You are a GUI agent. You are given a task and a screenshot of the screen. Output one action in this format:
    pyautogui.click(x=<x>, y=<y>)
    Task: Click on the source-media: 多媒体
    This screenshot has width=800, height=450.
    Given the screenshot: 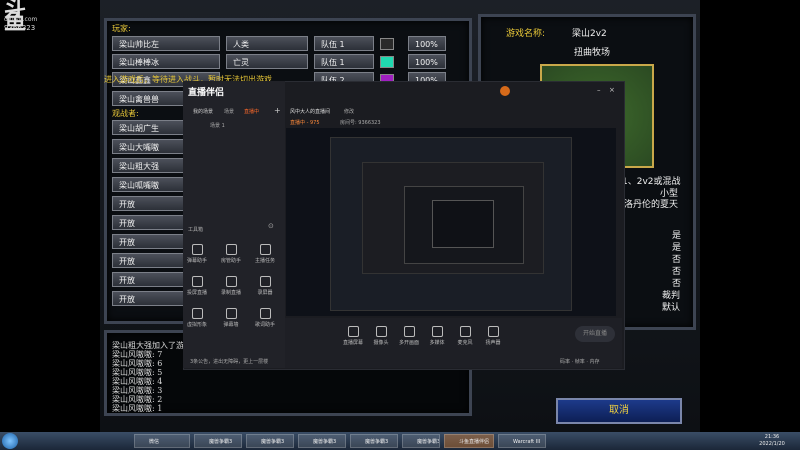 What is the action you would take?
    pyautogui.click(x=437, y=336)
    